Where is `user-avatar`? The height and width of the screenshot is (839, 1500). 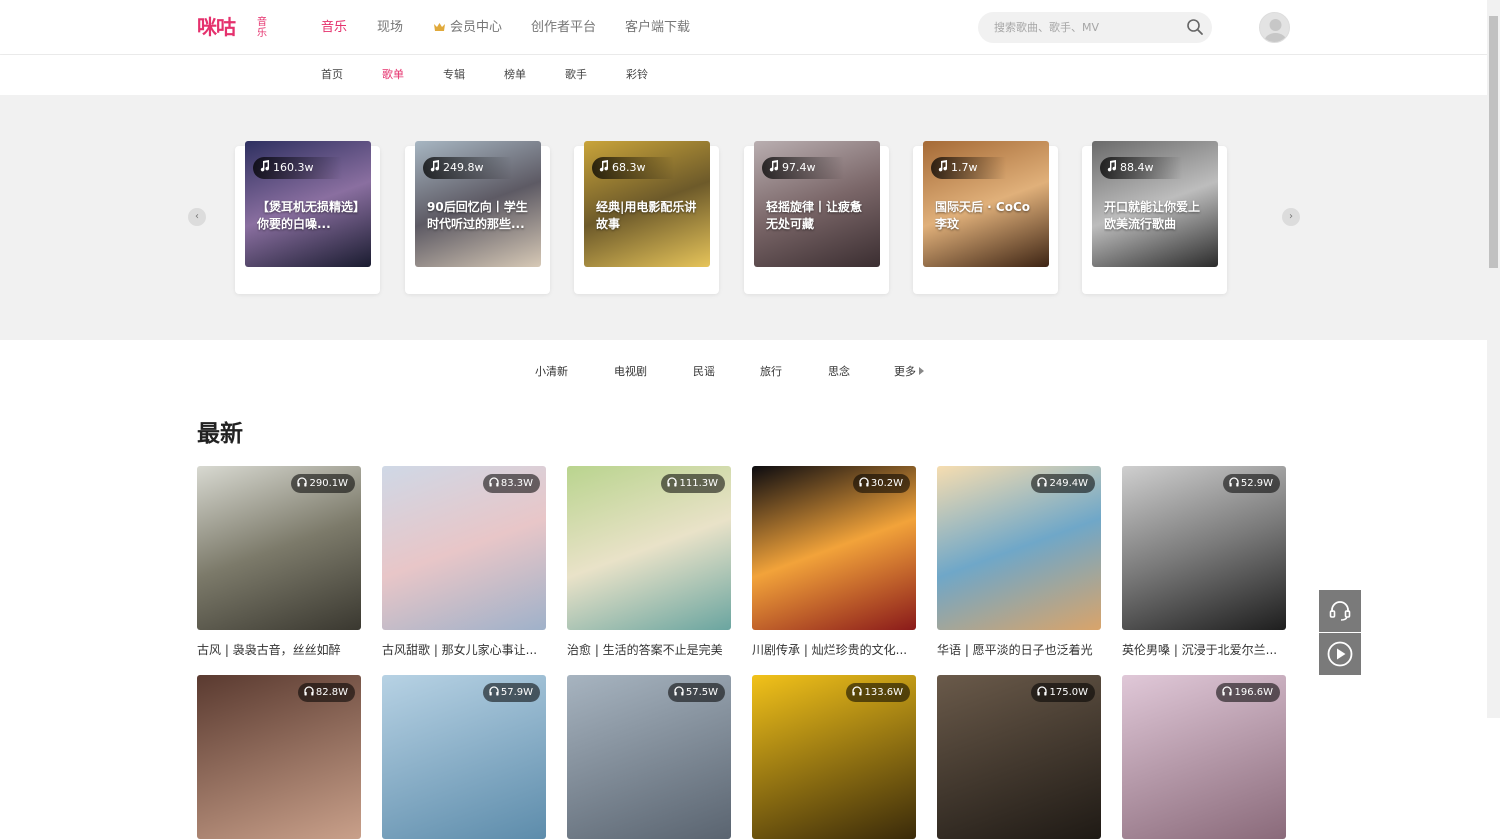 user-avatar is located at coordinates (1274, 27).